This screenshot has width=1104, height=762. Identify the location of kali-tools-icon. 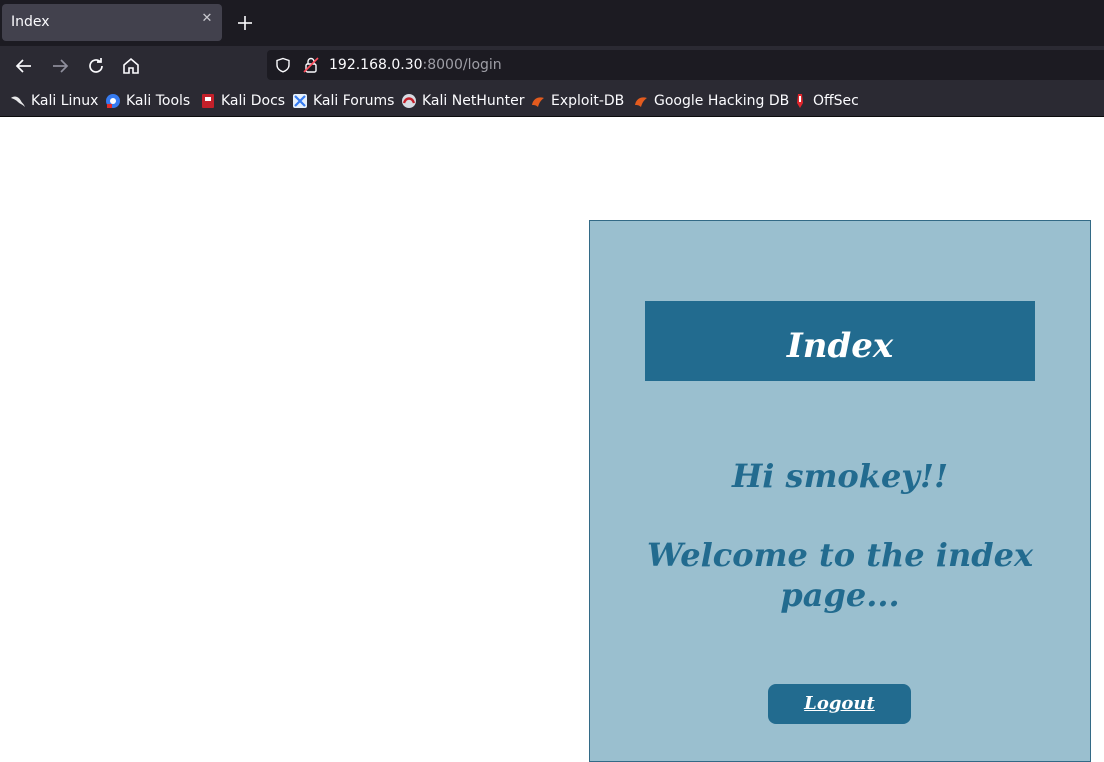
(113, 101).